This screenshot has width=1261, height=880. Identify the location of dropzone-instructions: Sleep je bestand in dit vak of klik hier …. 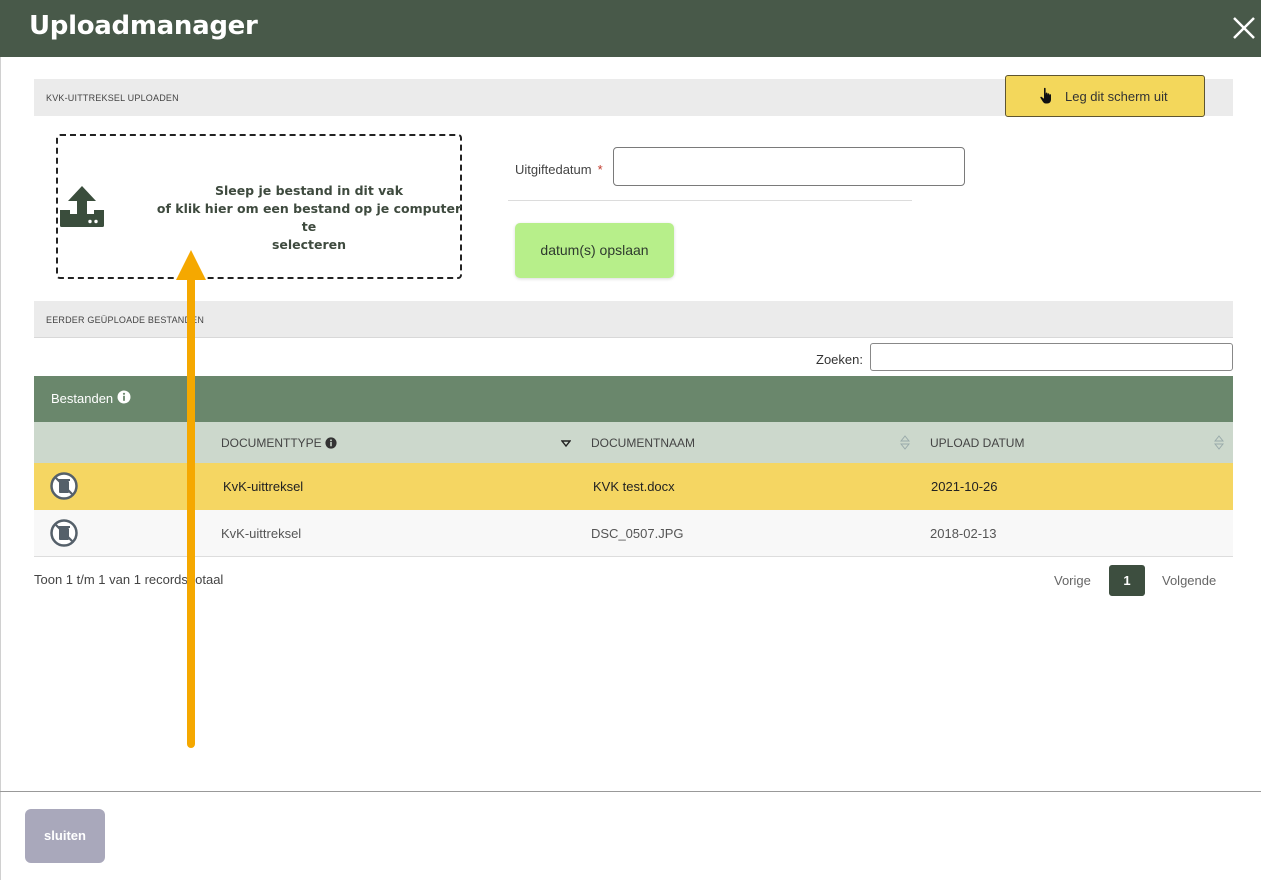
(309, 218).